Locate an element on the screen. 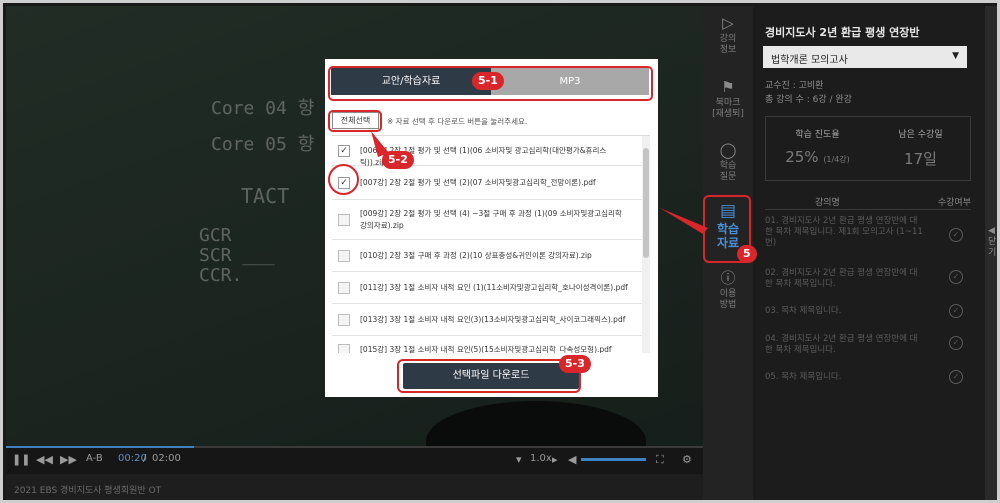 The image size is (1000, 503). badge-5-2: 5-2 is located at coordinates (398, 160).